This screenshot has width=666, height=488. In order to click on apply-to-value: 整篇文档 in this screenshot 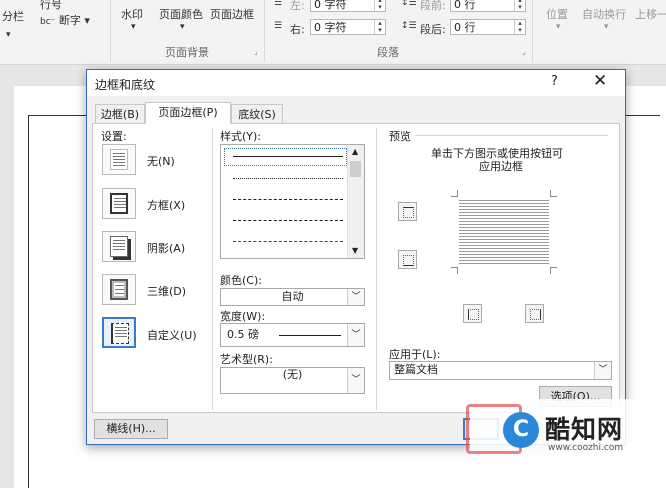, I will do `click(416, 369)`.